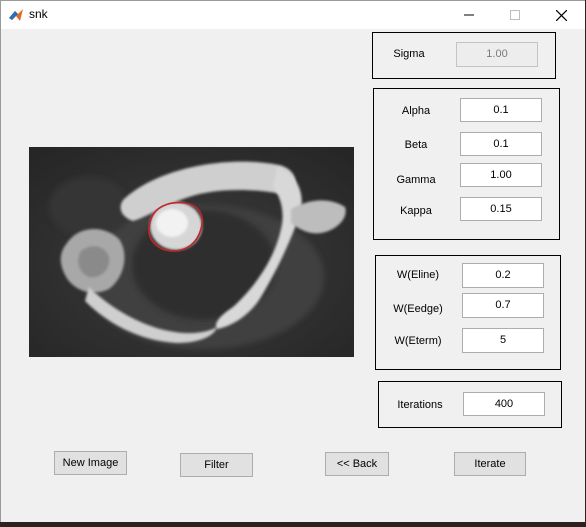 The width and height of the screenshot is (586, 527). Describe the element at coordinates (357, 464) in the screenshot. I see `back-button: << Back` at that location.